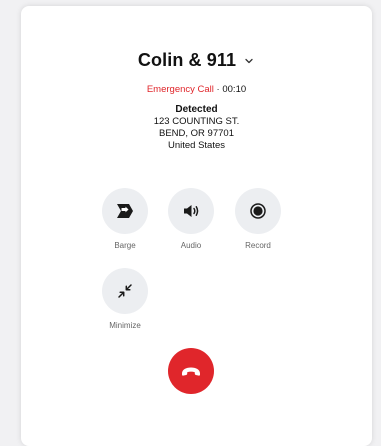 The image size is (381, 446). I want to click on record-circle, so click(258, 211).